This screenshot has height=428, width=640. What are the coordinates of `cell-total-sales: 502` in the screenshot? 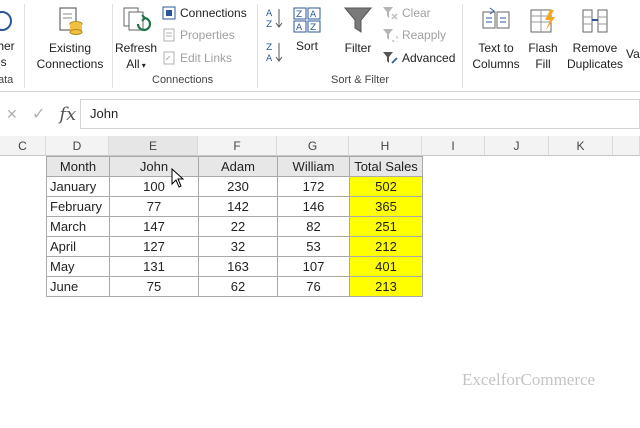 It's located at (386, 186).